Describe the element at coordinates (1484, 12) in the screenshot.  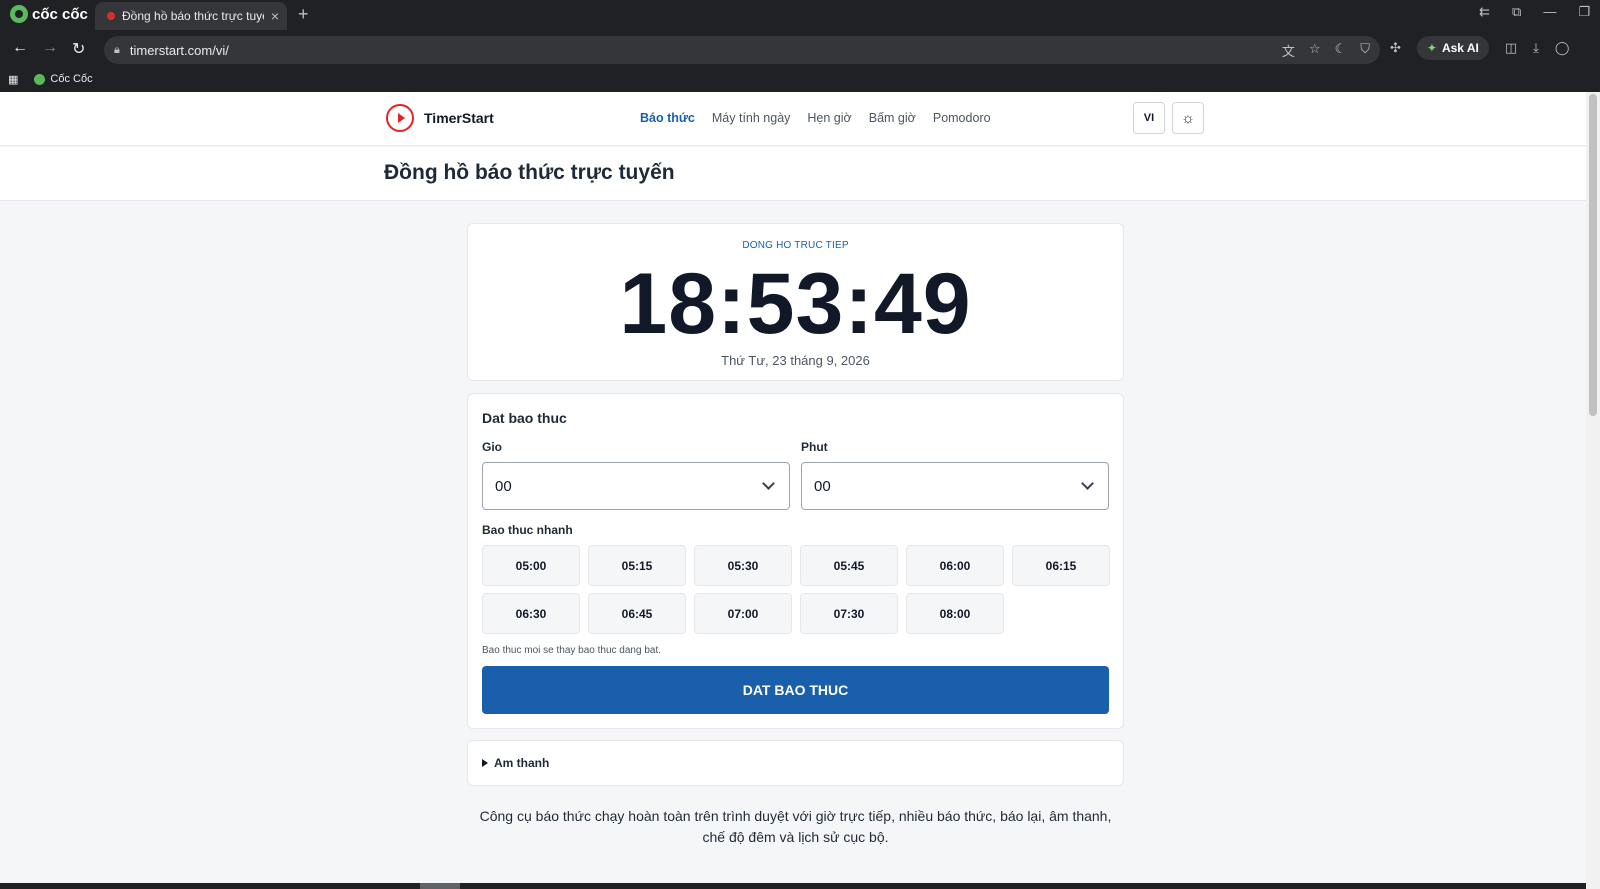
I see `tab-search-icon: ⇇` at that location.